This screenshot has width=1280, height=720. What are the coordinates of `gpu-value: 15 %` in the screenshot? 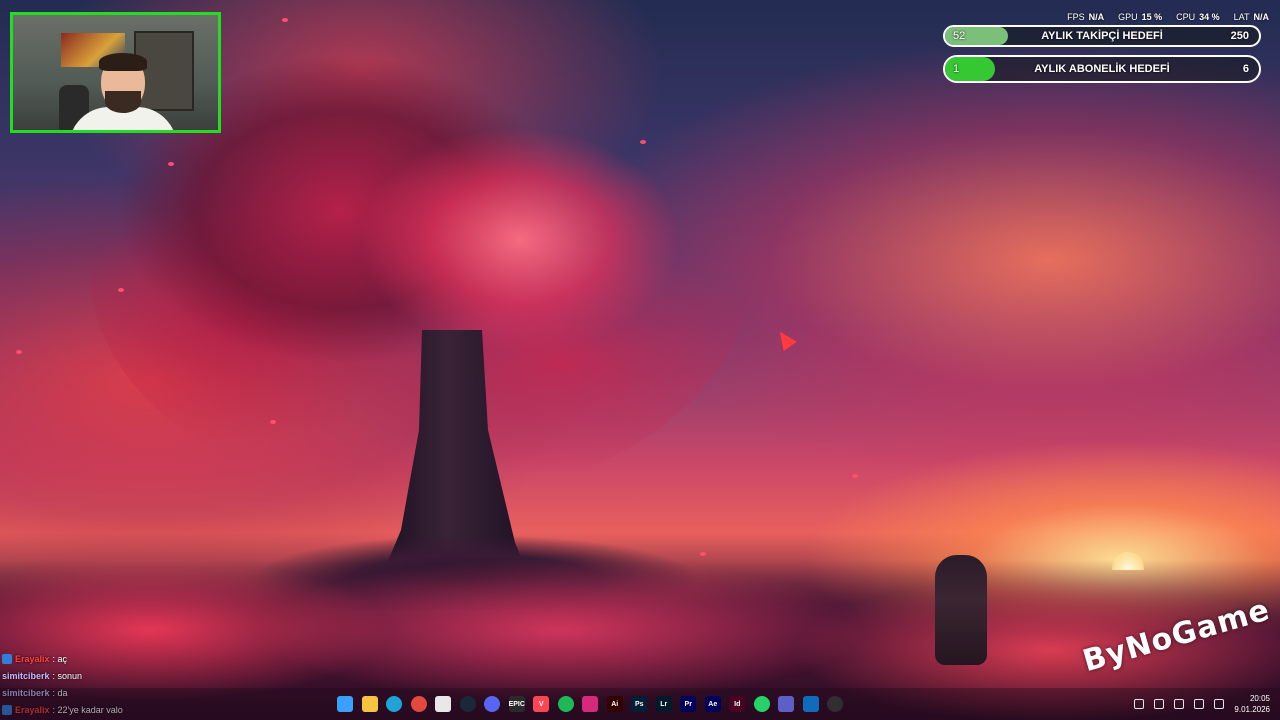 It's located at (1152, 17).